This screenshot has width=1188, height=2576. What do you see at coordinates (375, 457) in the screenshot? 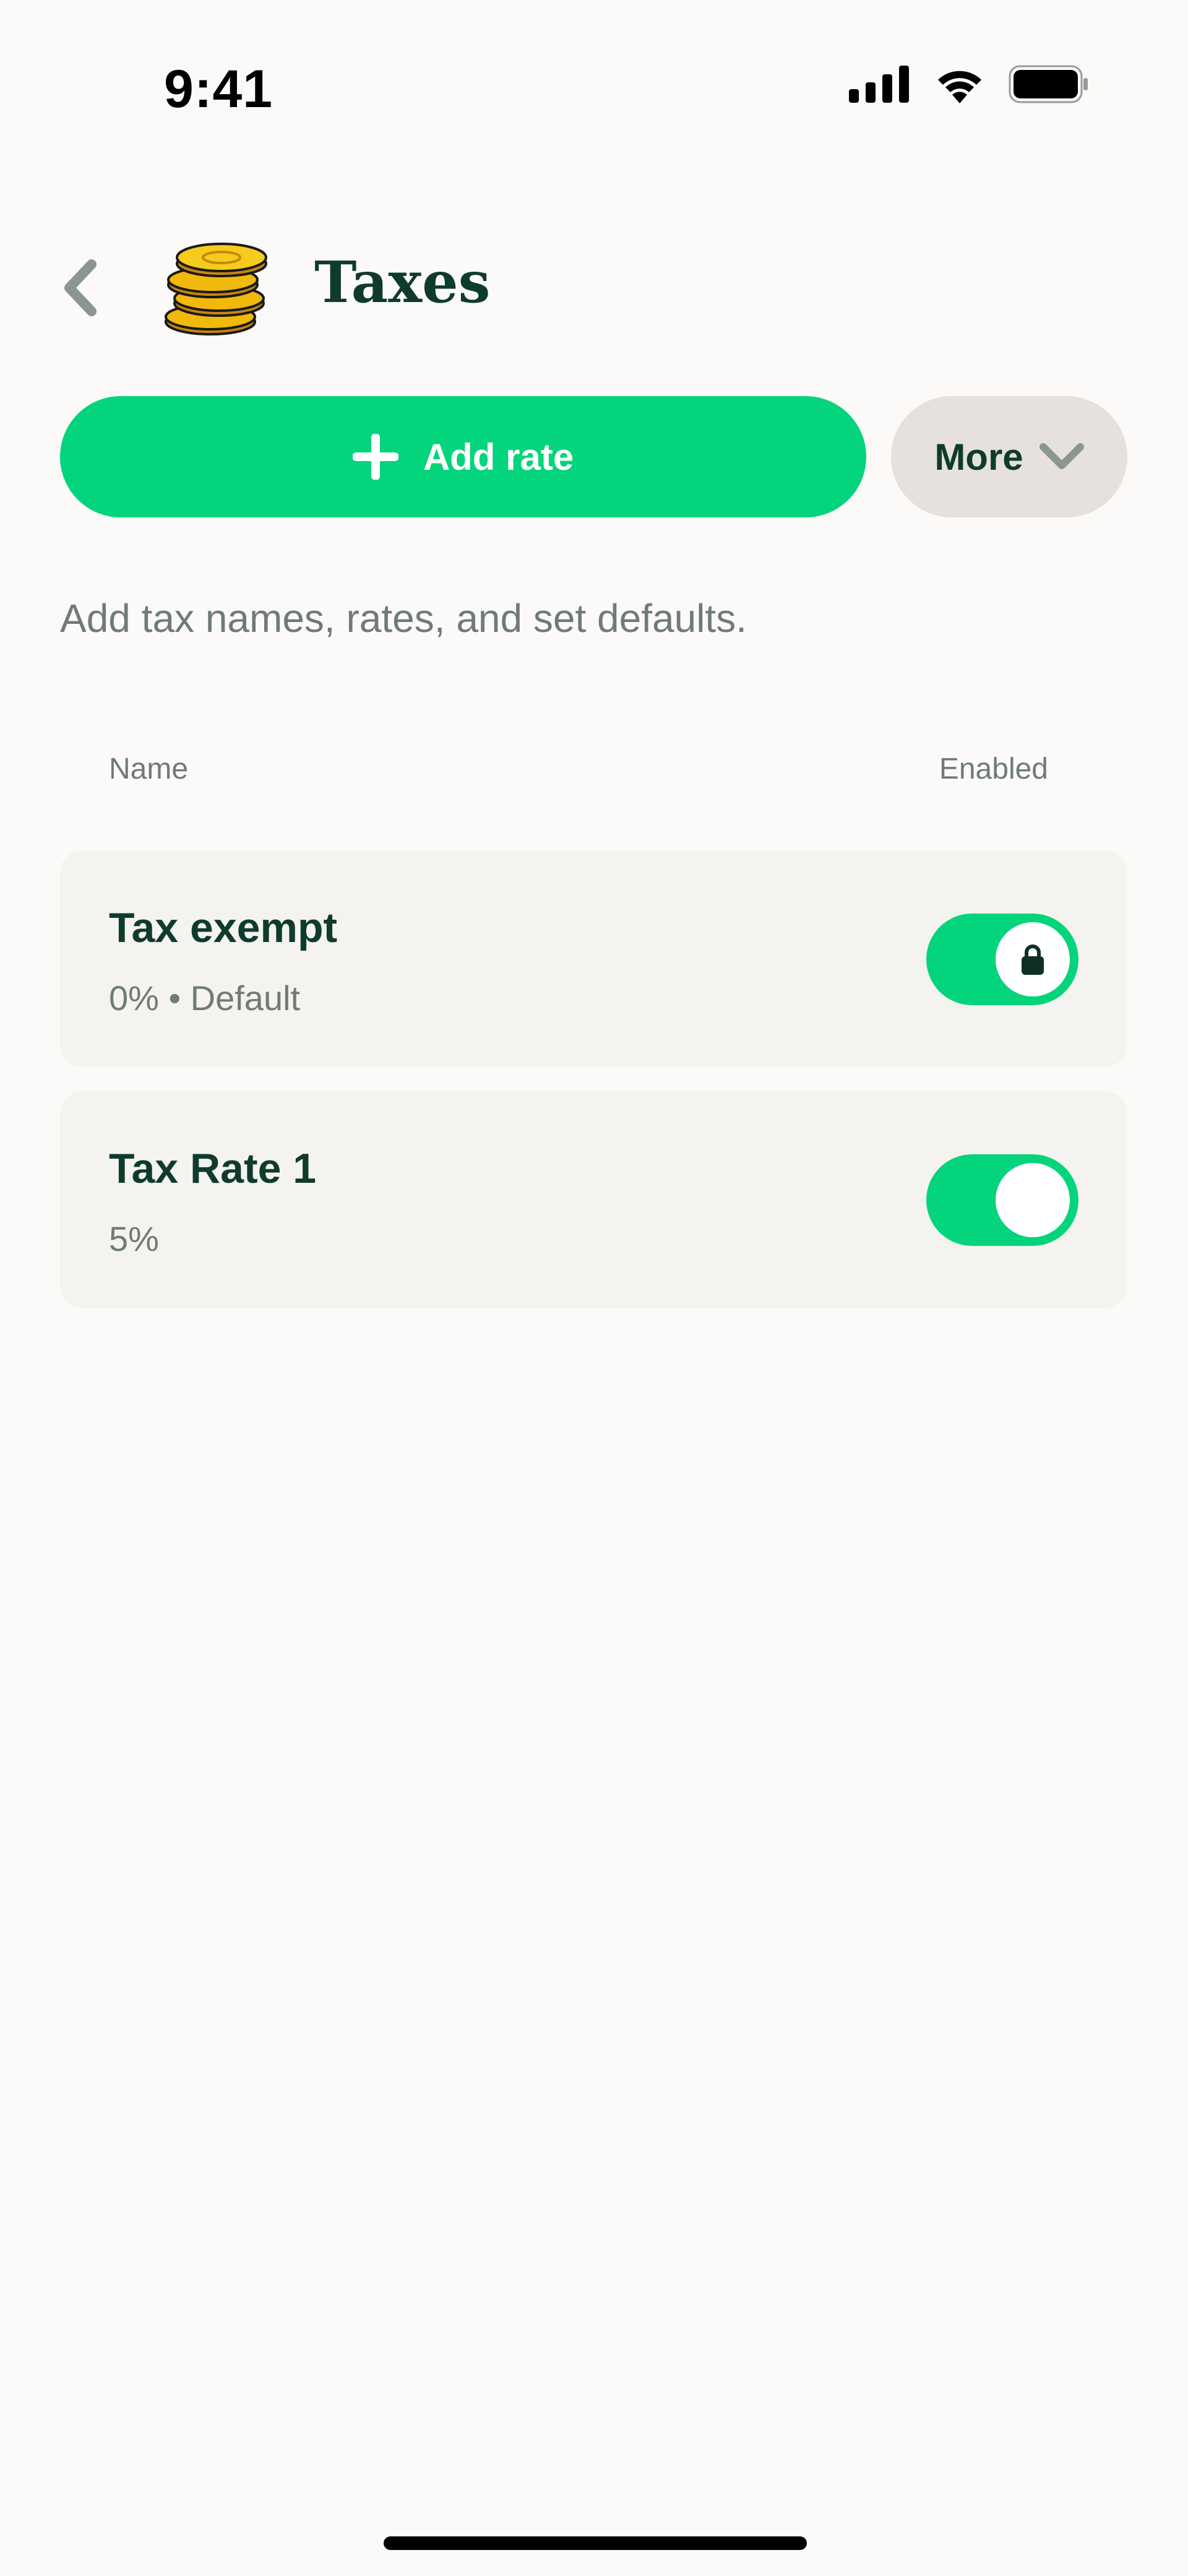
I see `plus-icon` at bounding box center [375, 457].